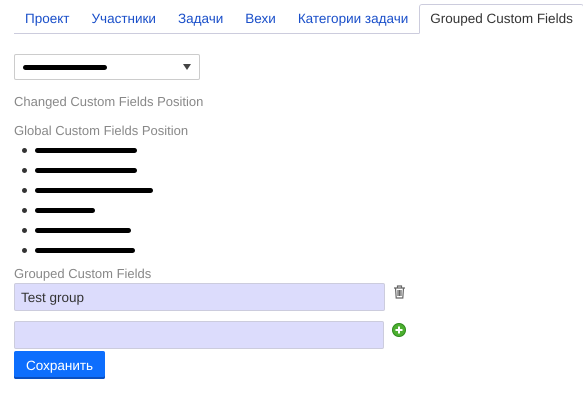 This screenshot has height=411, width=583. I want to click on trash-icon, so click(399, 292).